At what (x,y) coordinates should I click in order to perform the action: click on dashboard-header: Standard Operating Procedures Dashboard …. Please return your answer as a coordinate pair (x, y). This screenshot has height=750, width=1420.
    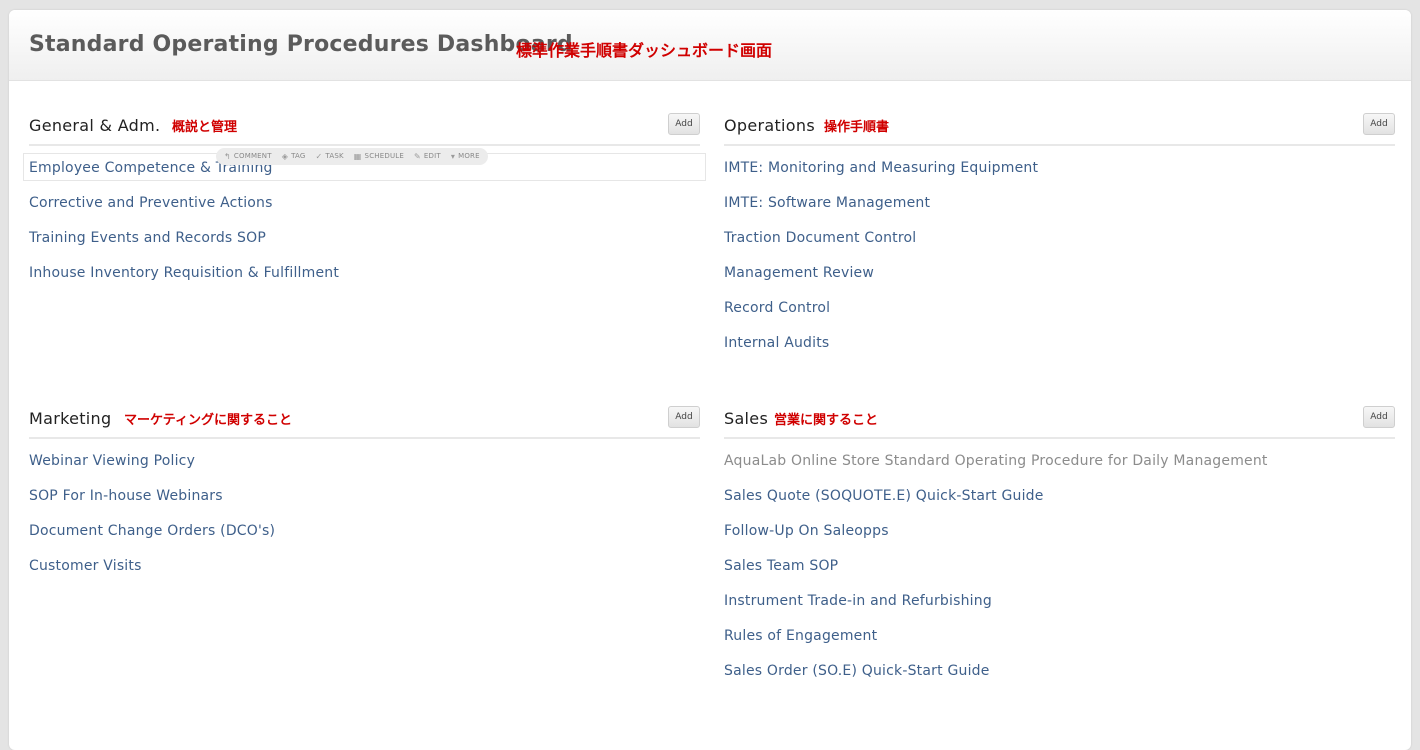
    Looking at the image, I should click on (710, 45).